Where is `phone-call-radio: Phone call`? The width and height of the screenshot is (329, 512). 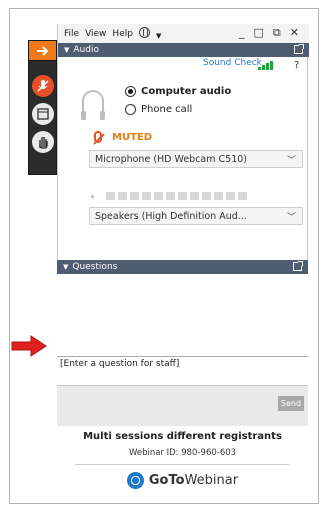
phone-call-radio: Phone call is located at coordinates (158, 109).